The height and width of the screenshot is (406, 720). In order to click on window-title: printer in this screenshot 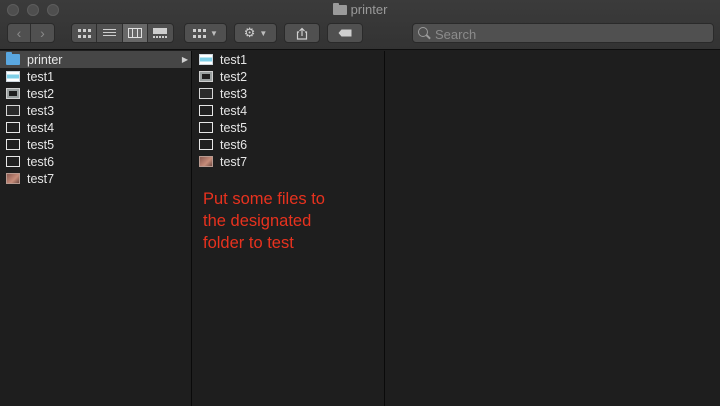, I will do `click(360, 9)`.